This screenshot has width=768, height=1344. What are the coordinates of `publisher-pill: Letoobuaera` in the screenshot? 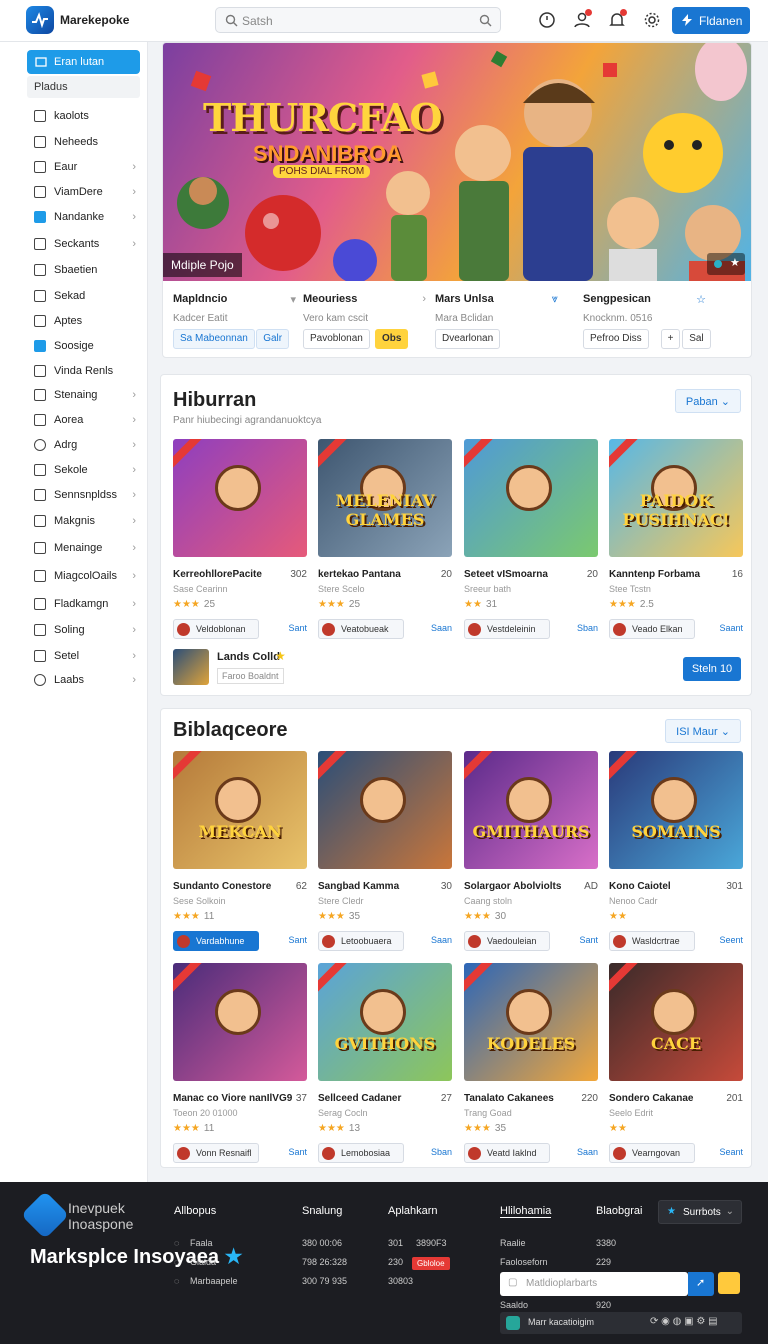 It's located at (361, 941).